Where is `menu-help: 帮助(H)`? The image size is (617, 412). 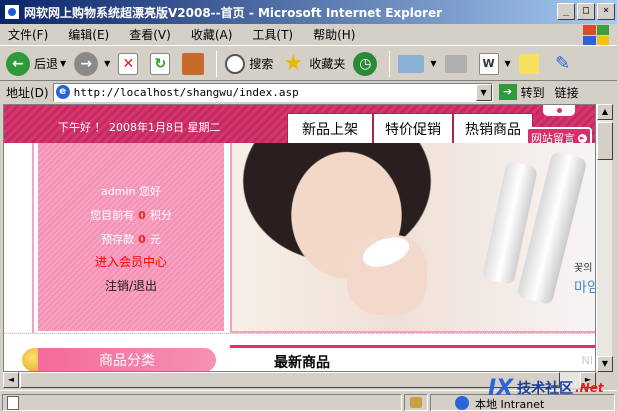
menu-help: 帮助(H) is located at coordinates (334, 34).